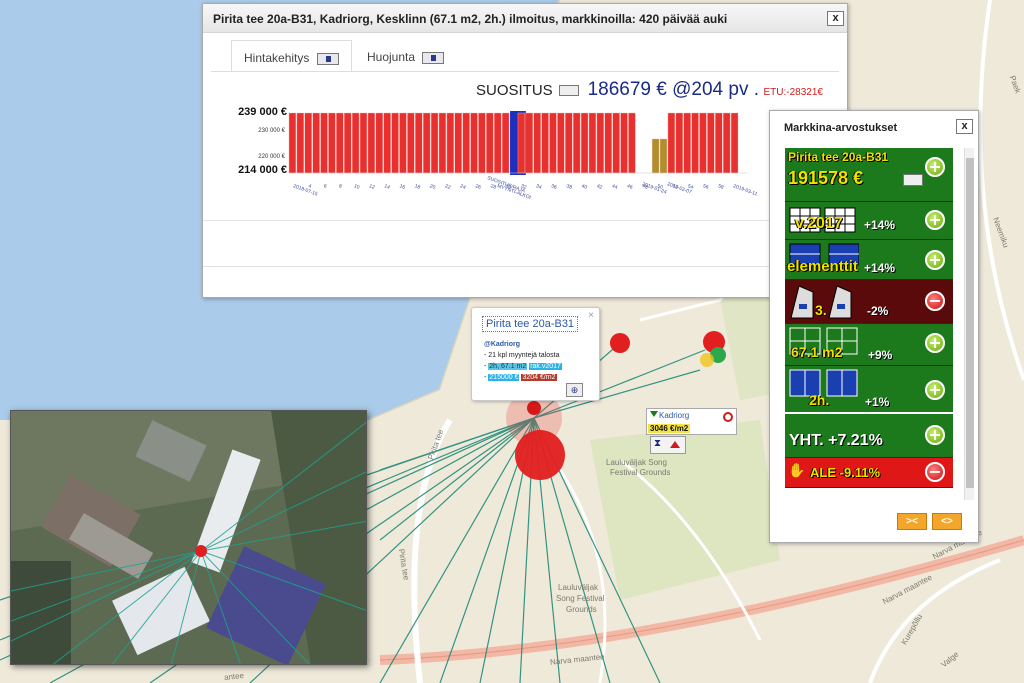 This screenshot has width=1024, height=683. Describe the element at coordinates (878, 311) in the screenshot. I see `valuation-percent: -2%` at that location.